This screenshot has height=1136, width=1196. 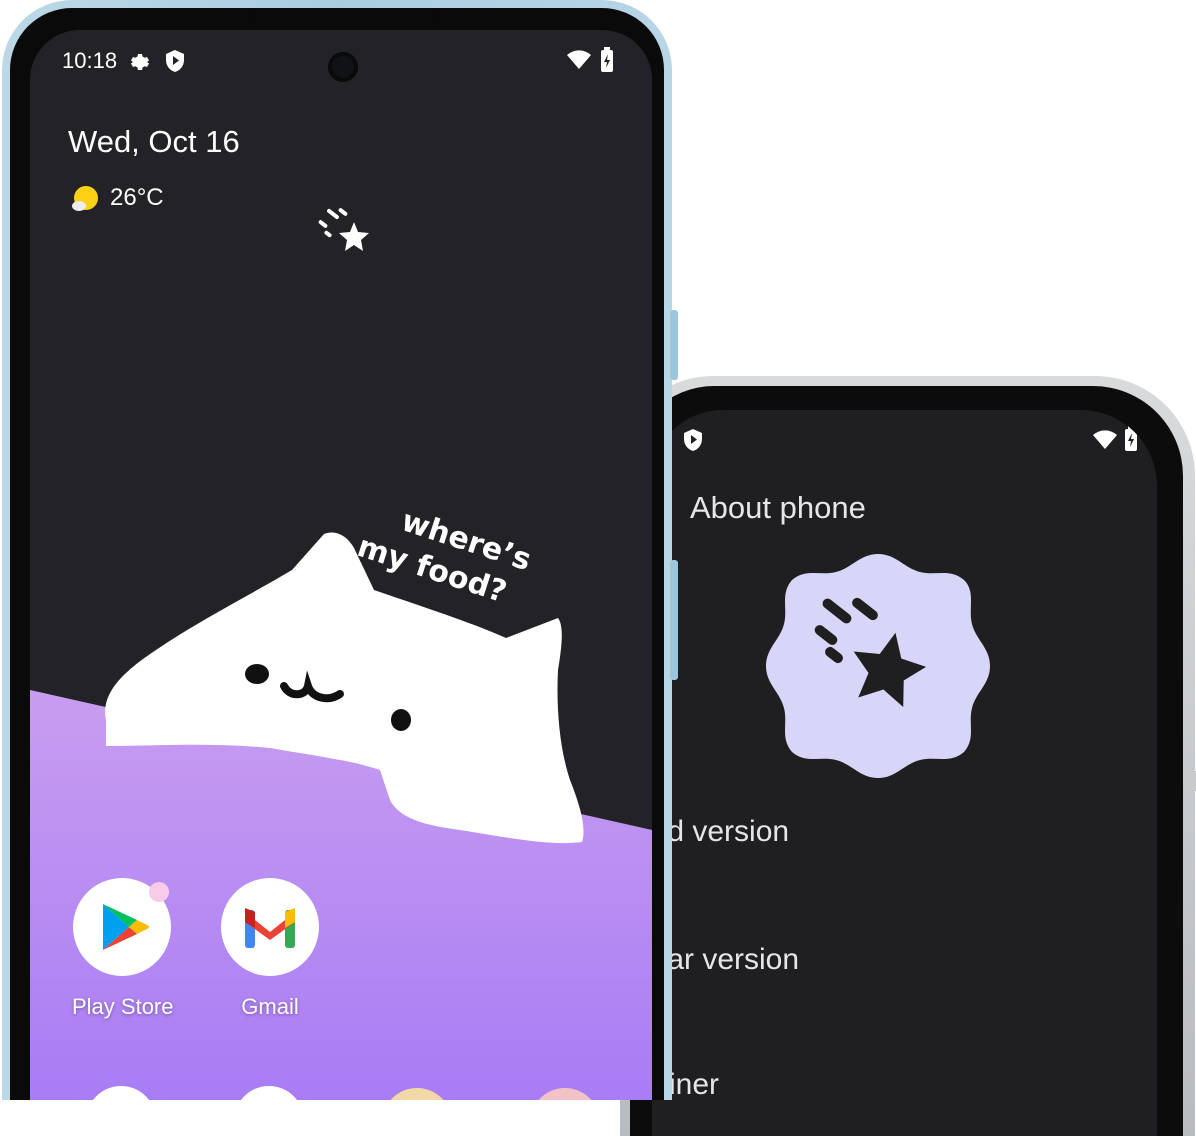 What do you see at coordinates (674, 620) in the screenshot?
I see `power-key` at bounding box center [674, 620].